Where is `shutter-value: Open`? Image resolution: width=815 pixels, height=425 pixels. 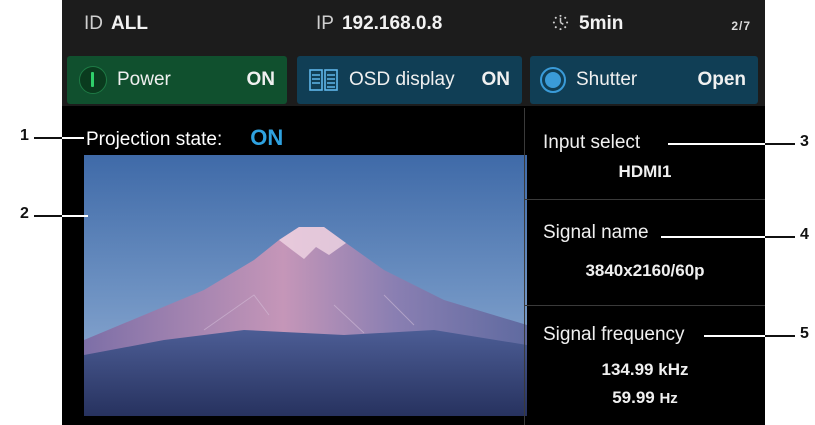 shutter-value: Open is located at coordinates (721, 79).